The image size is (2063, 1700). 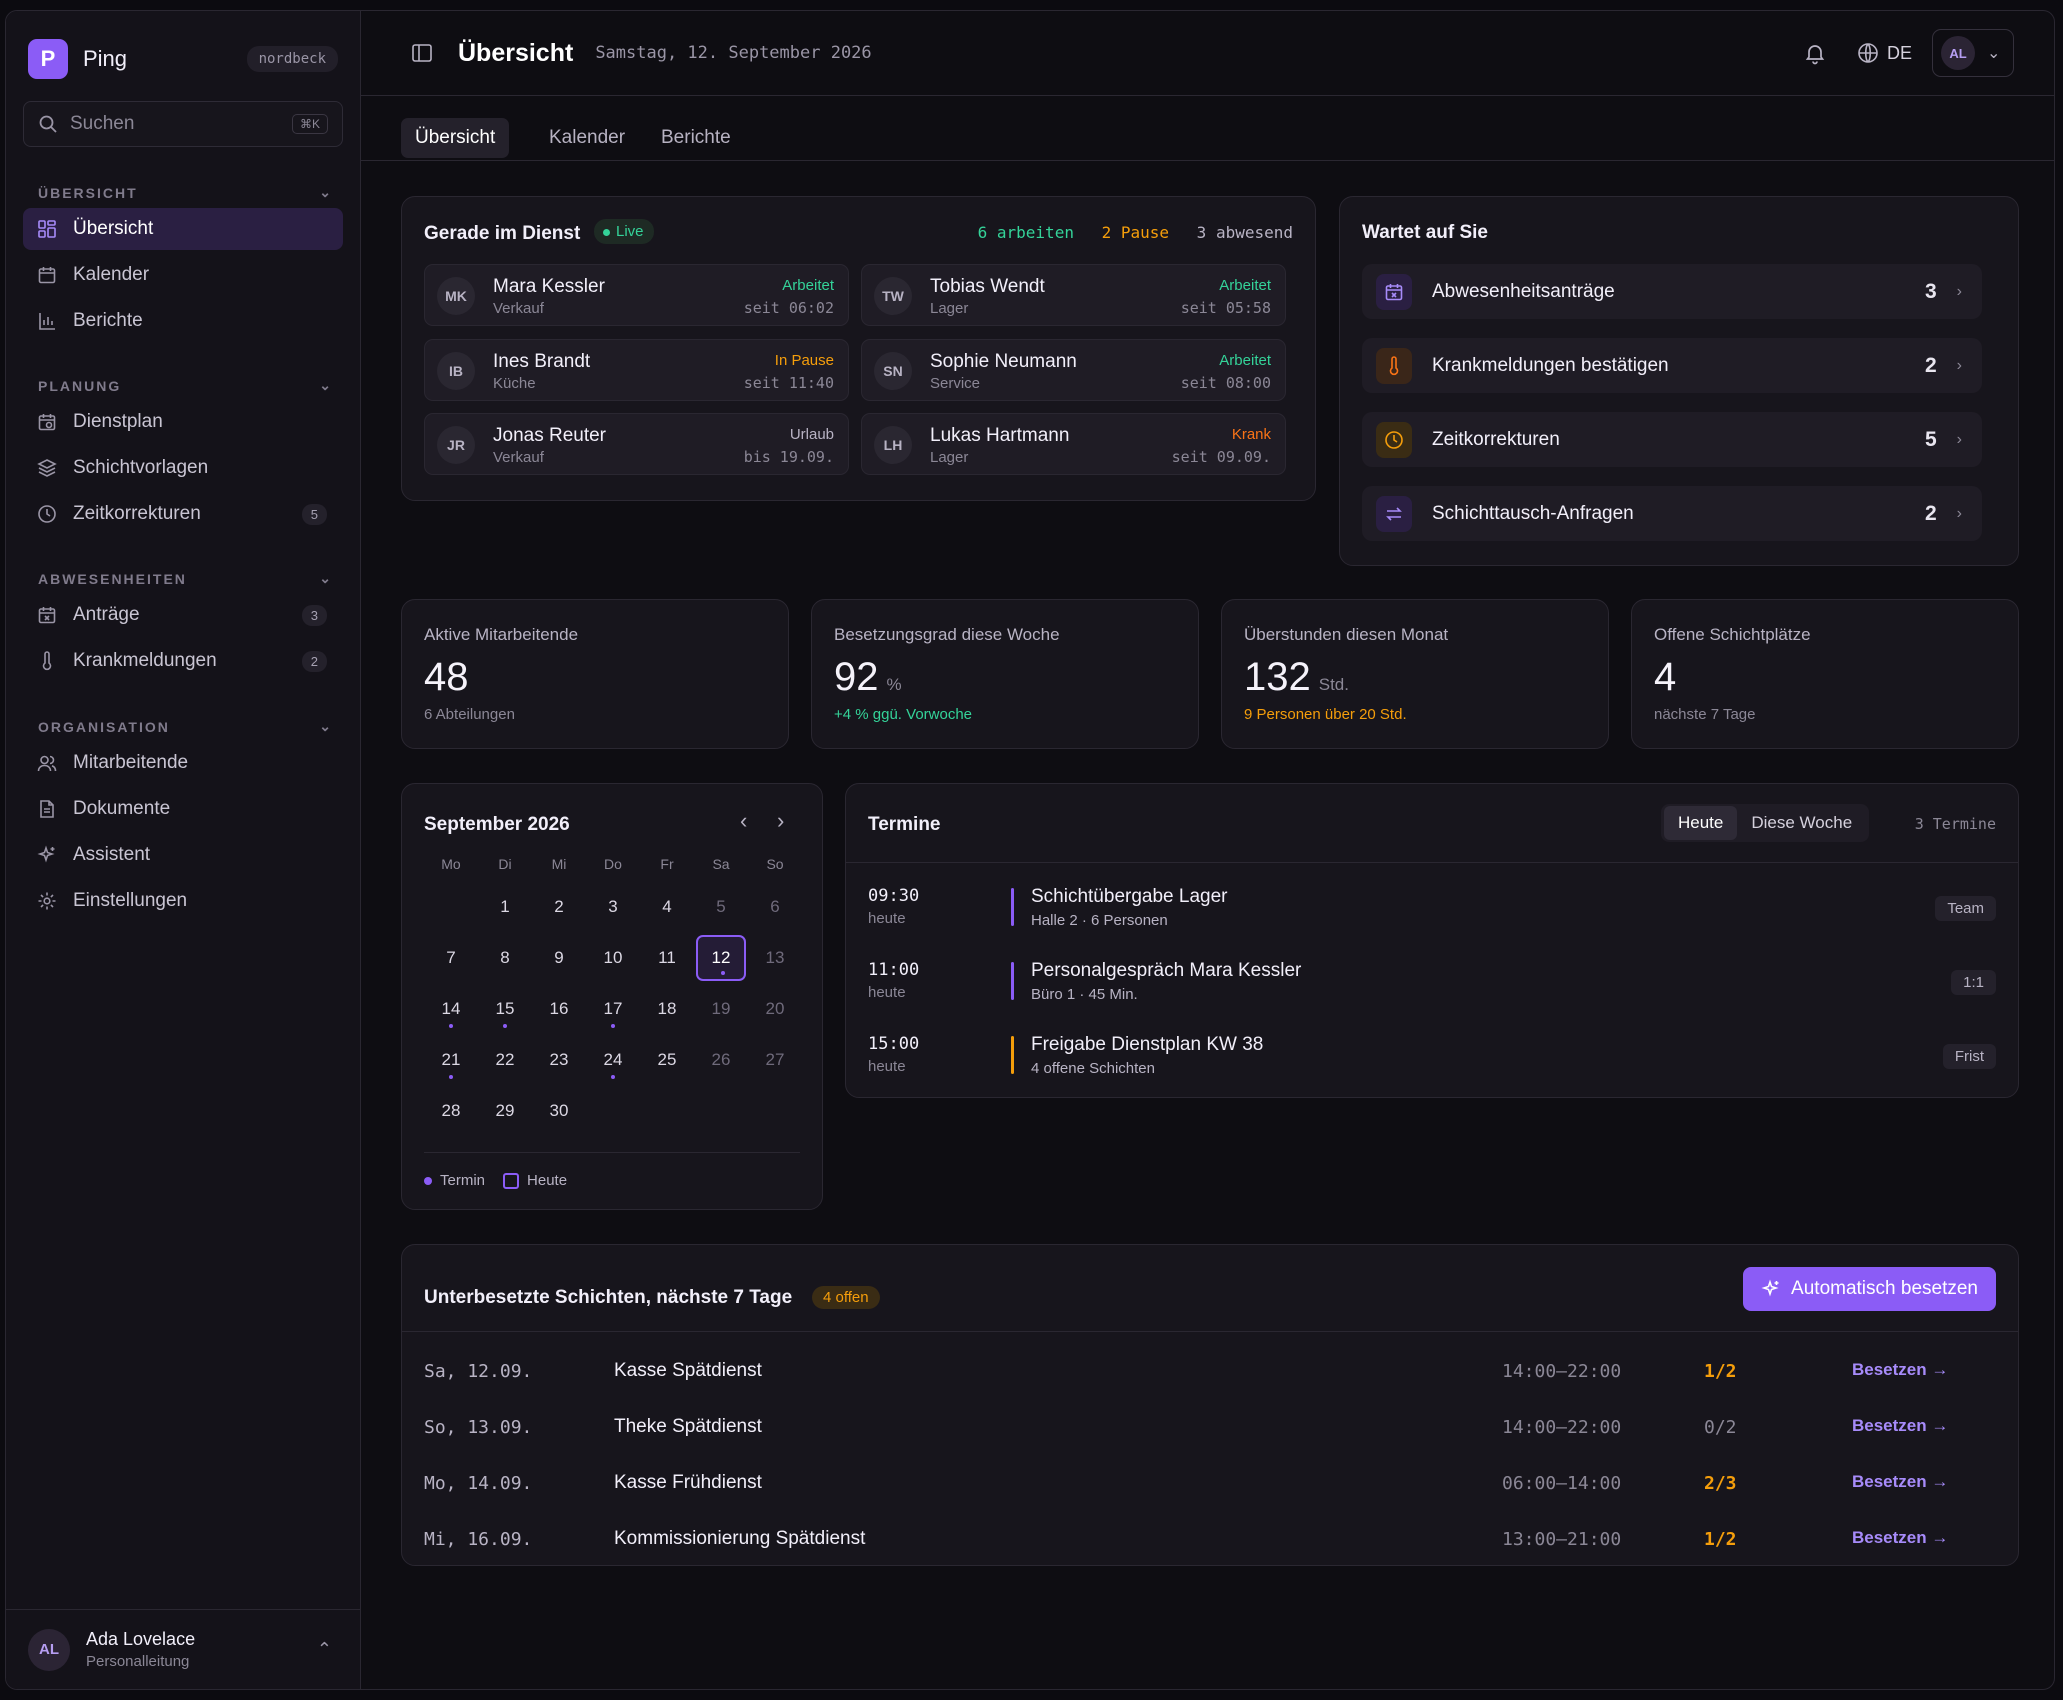 What do you see at coordinates (183, 855) in the screenshot?
I see `sidebar-item-assistent: Assistent` at bounding box center [183, 855].